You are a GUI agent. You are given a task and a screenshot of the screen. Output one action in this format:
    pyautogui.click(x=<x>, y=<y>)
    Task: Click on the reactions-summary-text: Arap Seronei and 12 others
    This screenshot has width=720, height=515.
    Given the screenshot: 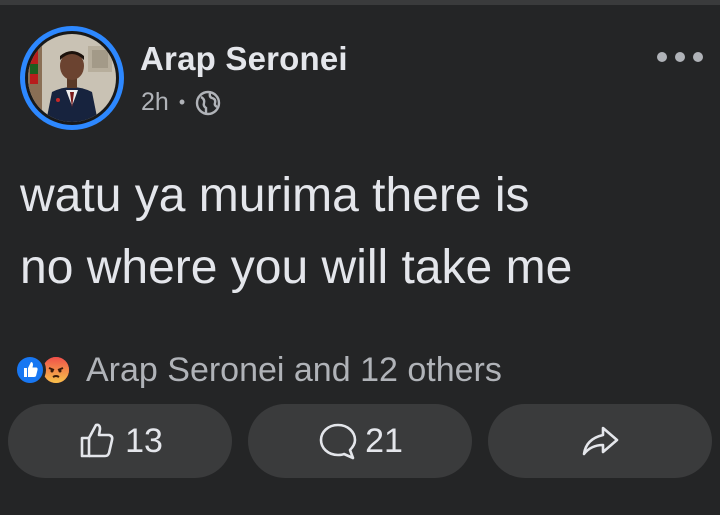 What is the action you would take?
    pyautogui.click(x=294, y=369)
    